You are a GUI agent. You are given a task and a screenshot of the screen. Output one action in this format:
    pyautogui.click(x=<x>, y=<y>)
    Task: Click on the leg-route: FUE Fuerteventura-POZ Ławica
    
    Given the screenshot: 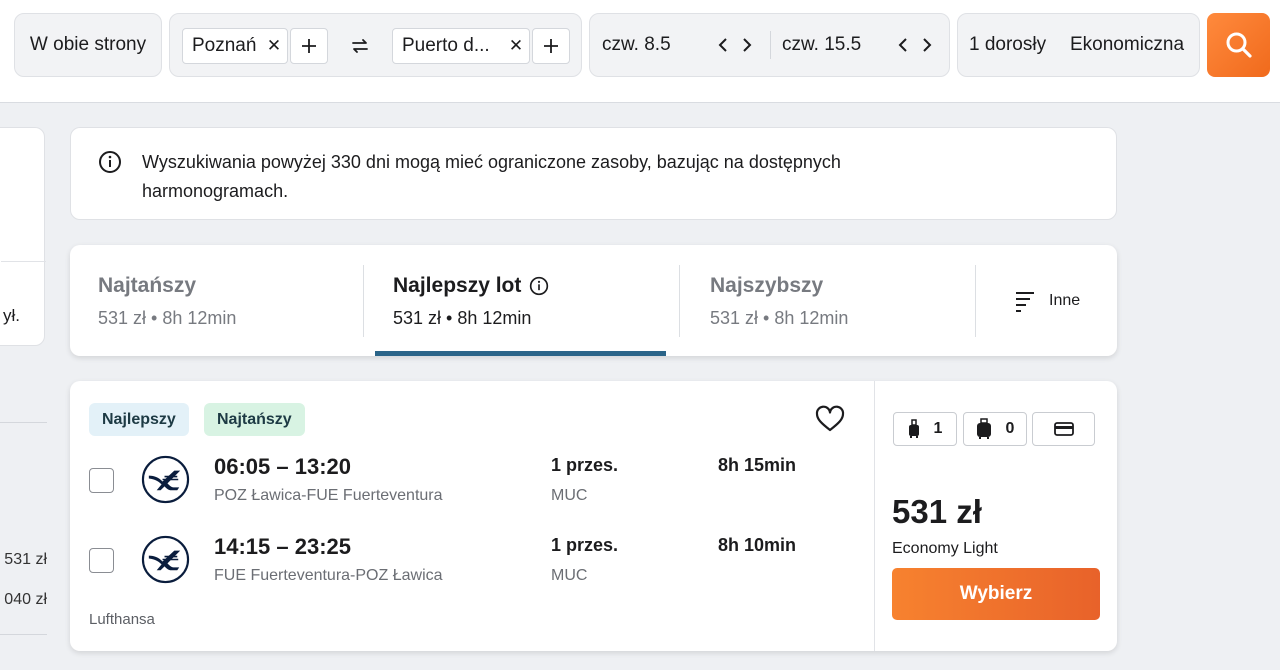 What is the action you would take?
    pyautogui.click(x=328, y=575)
    